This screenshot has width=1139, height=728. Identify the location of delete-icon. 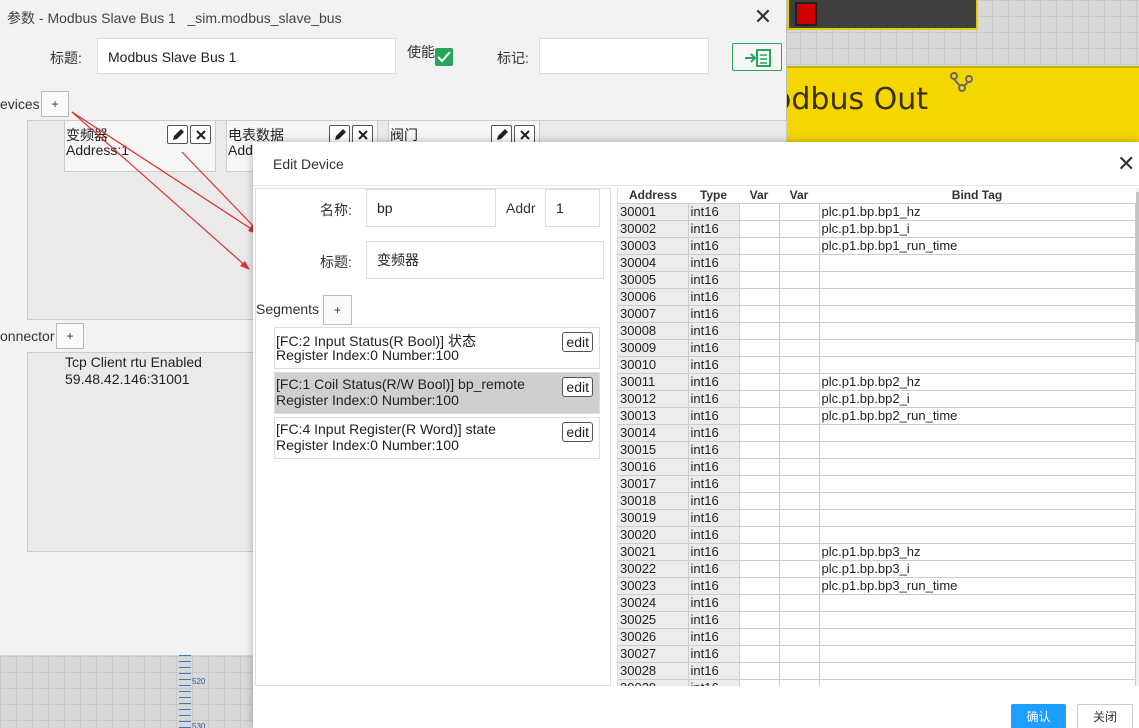
(200, 134).